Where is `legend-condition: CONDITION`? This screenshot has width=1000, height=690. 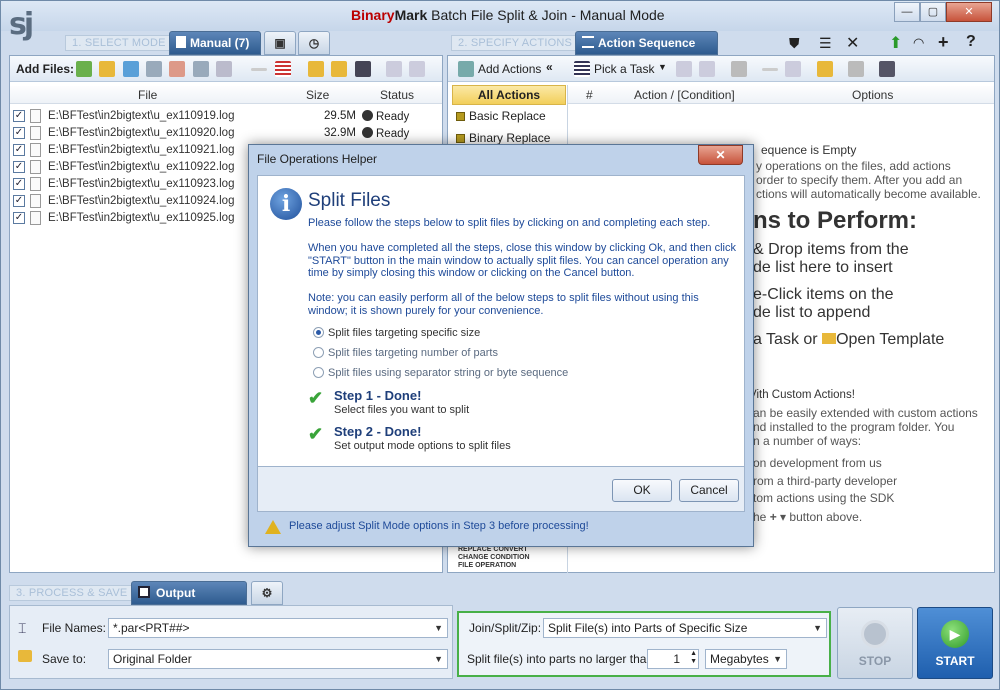
legend-condition: CONDITION is located at coordinates (510, 557).